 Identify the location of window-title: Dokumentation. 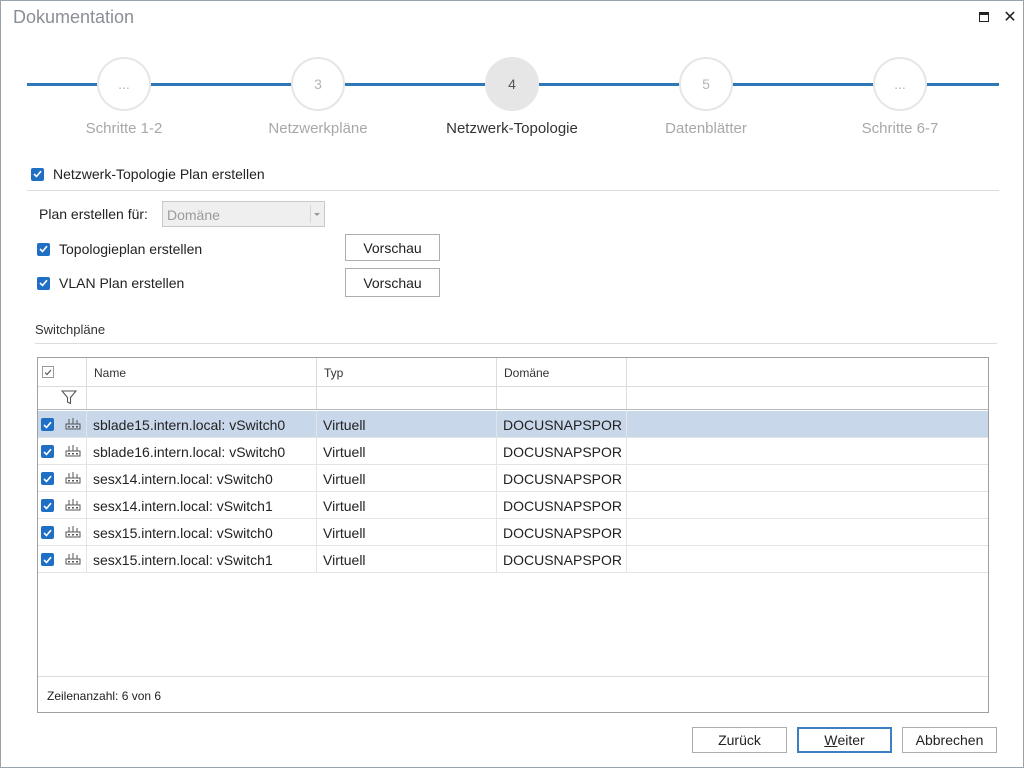
(74, 17).